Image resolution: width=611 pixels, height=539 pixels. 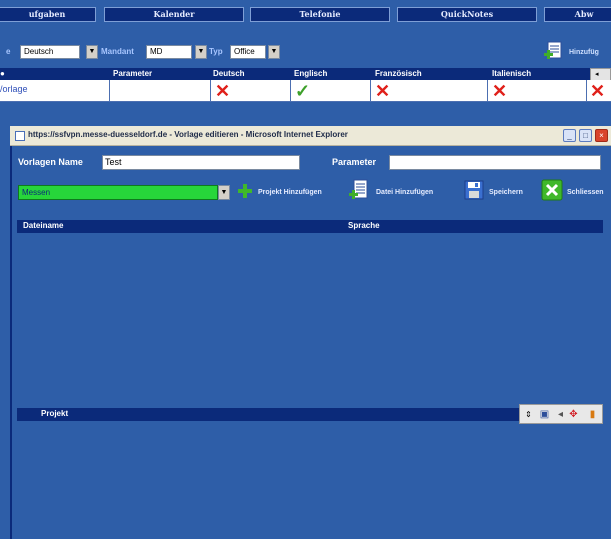 What do you see at coordinates (495, 162) in the screenshot?
I see `parameter-input` at bounding box center [495, 162].